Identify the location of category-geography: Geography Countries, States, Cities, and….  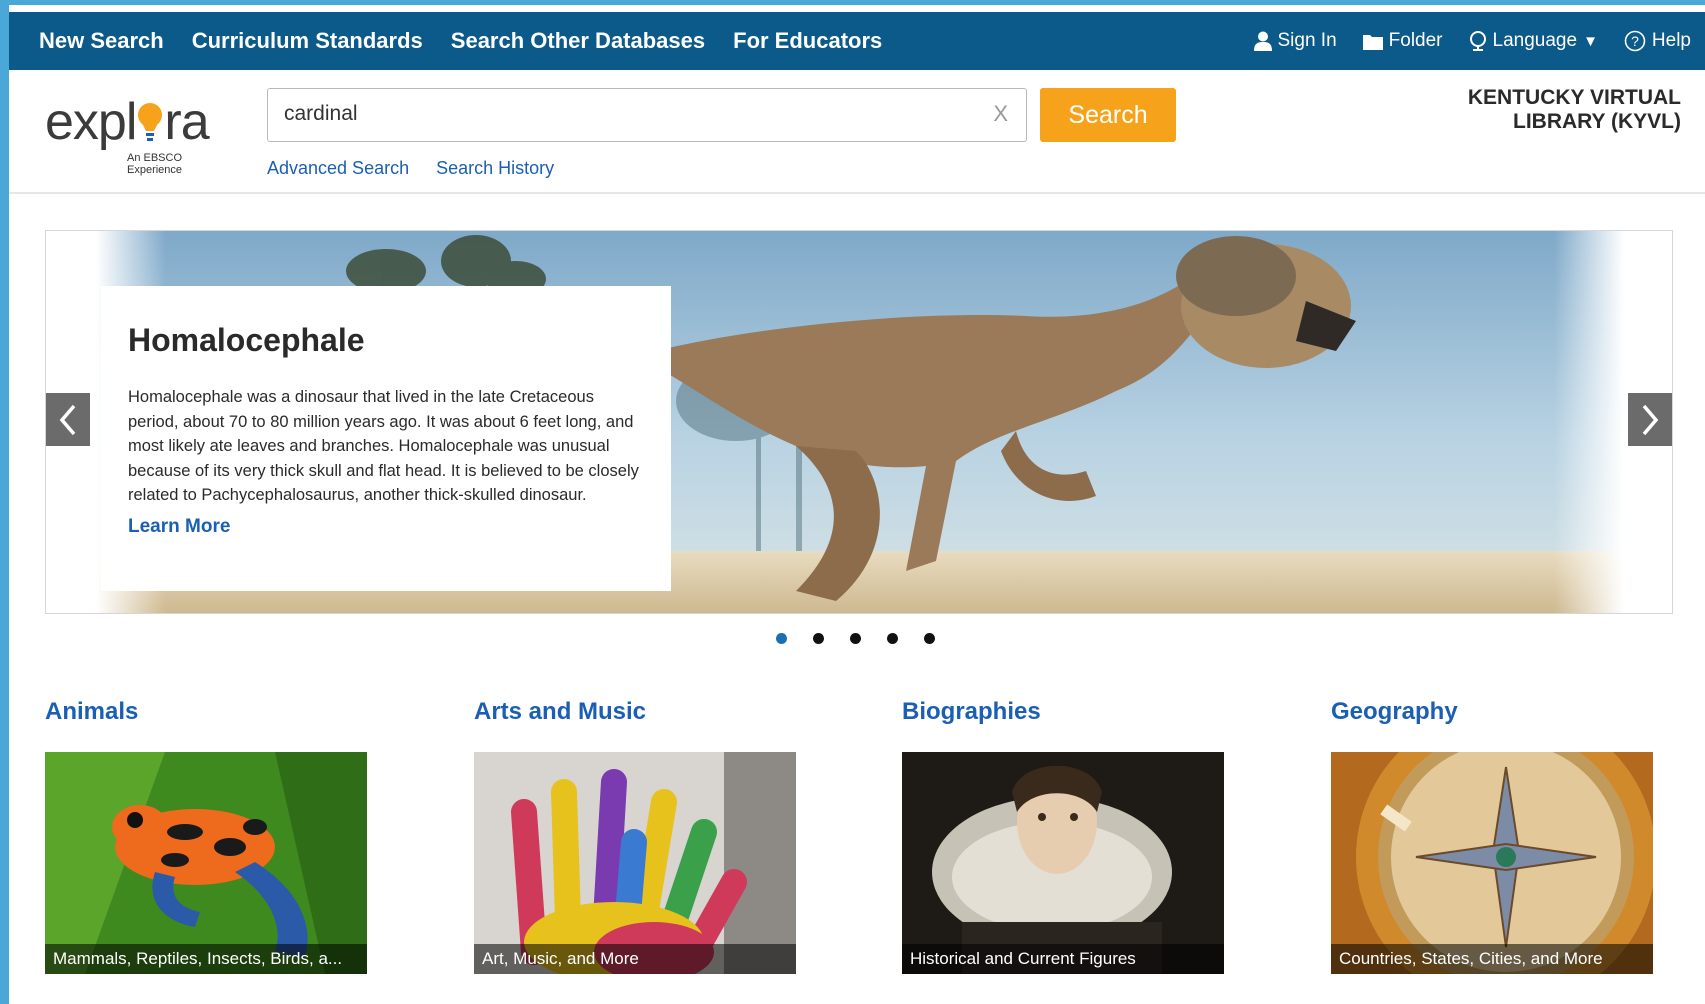
(1492, 836).